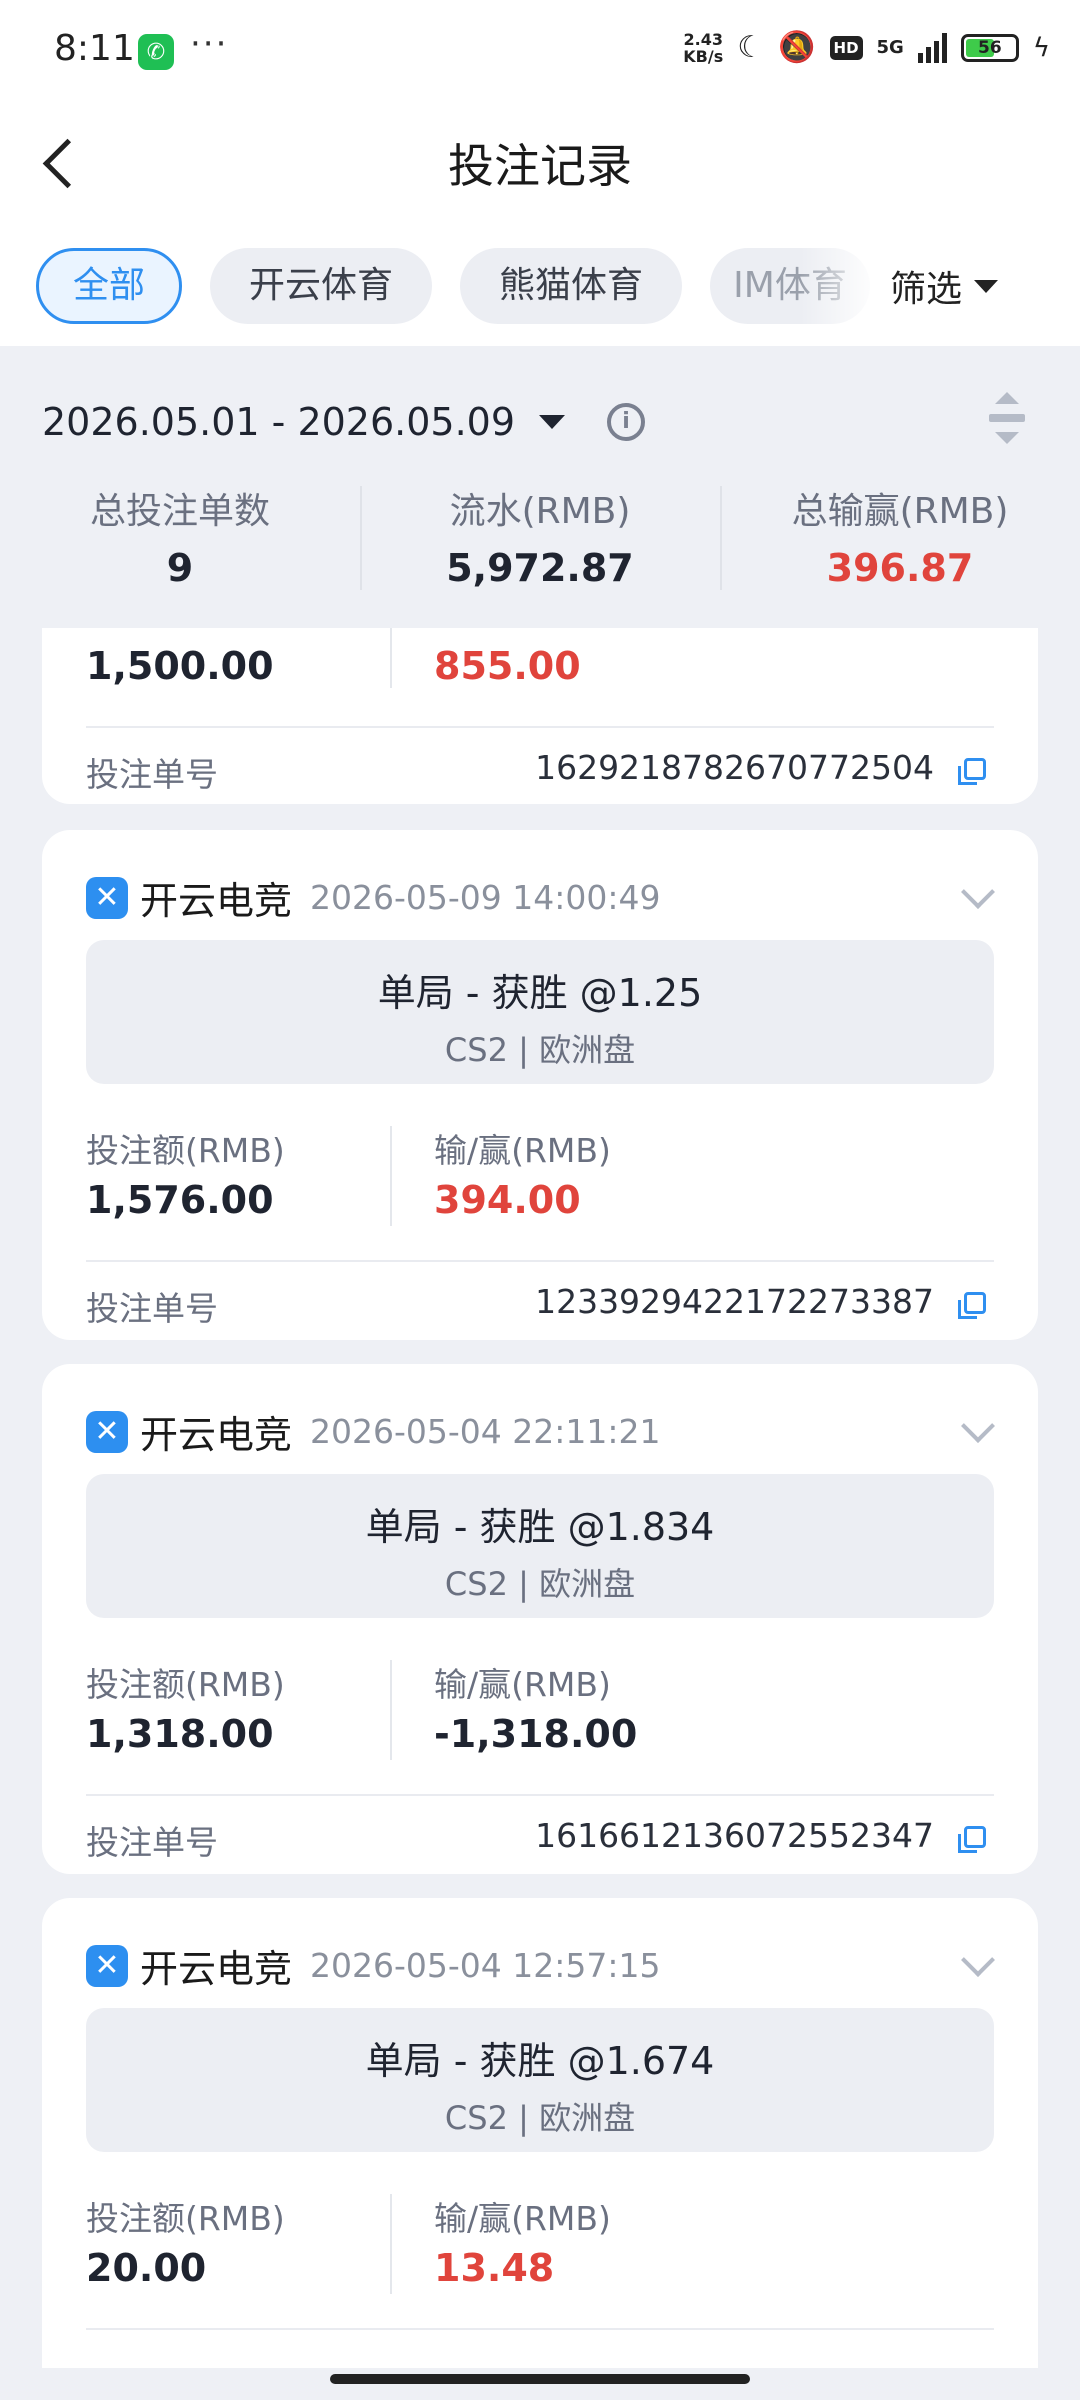 The width and height of the screenshot is (1080, 2400). Describe the element at coordinates (734, 1835) in the screenshot. I see `order-number: 1616612136072552347` at that location.